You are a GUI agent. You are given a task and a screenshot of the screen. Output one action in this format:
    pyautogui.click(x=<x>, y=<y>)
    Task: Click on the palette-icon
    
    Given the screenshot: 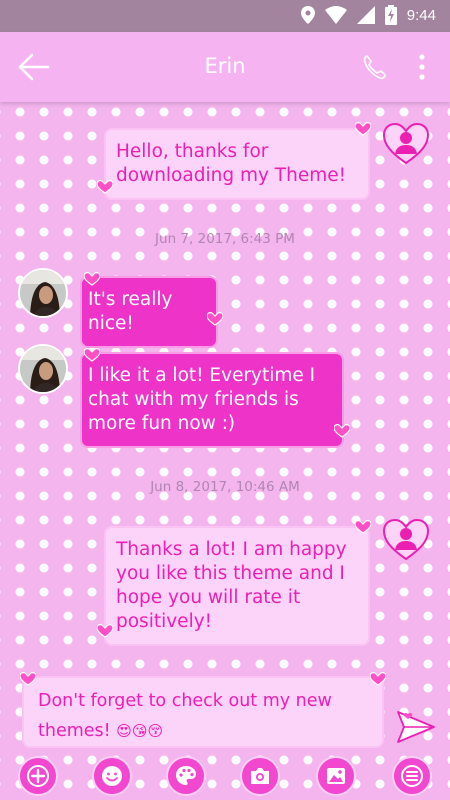 What is the action you would take?
    pyautogui.click(x=186, y=775)
    